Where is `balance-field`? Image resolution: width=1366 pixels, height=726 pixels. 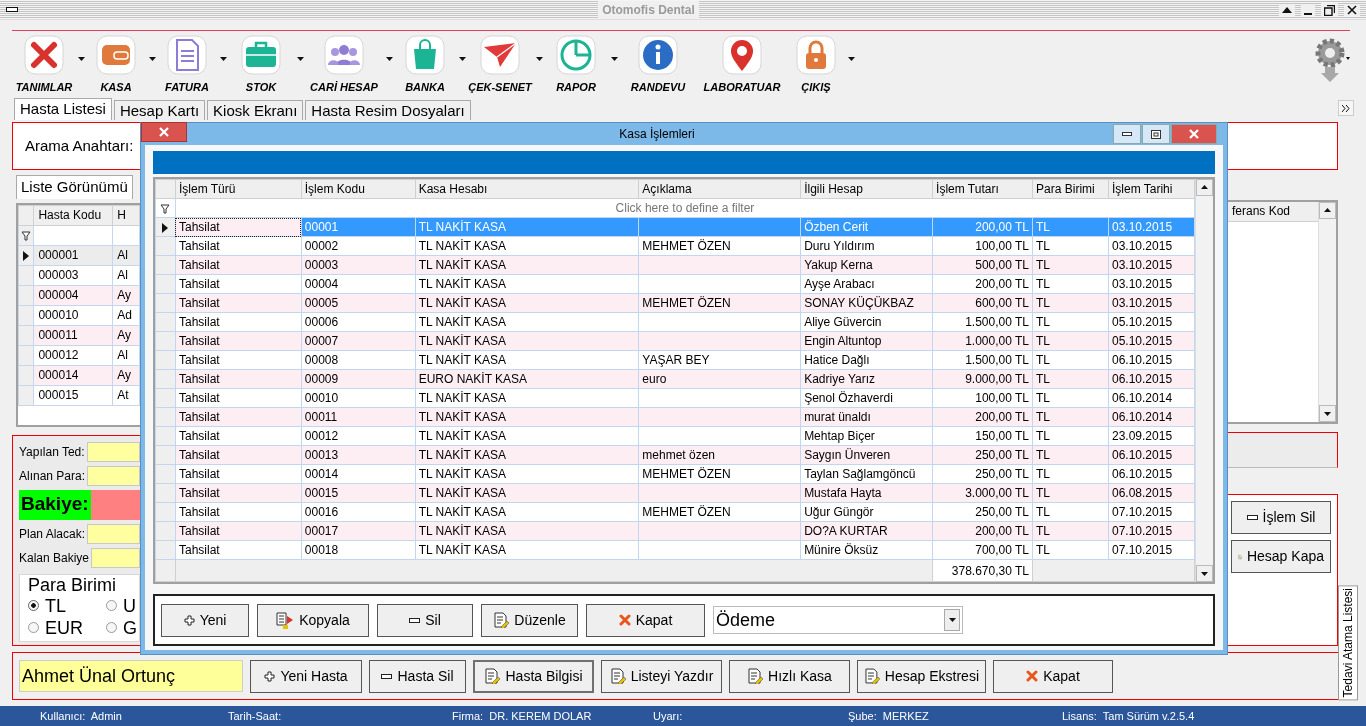
balance-field is located at coordinates (115, 504).